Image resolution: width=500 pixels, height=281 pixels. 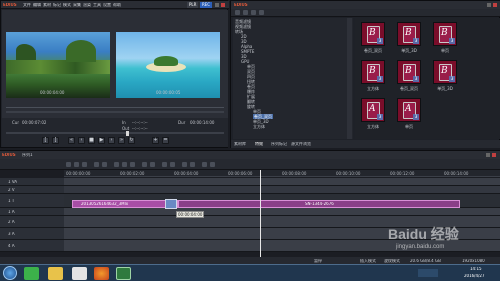 I want to click on tab-source-browser: 源文件浏览, so click(x=301, y=144).